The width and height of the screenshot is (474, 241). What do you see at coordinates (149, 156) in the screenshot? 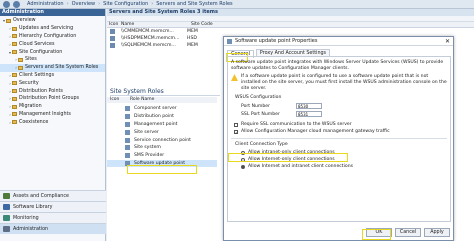
I see `role-name: SMS Provider` at bounding box center [149, 156].